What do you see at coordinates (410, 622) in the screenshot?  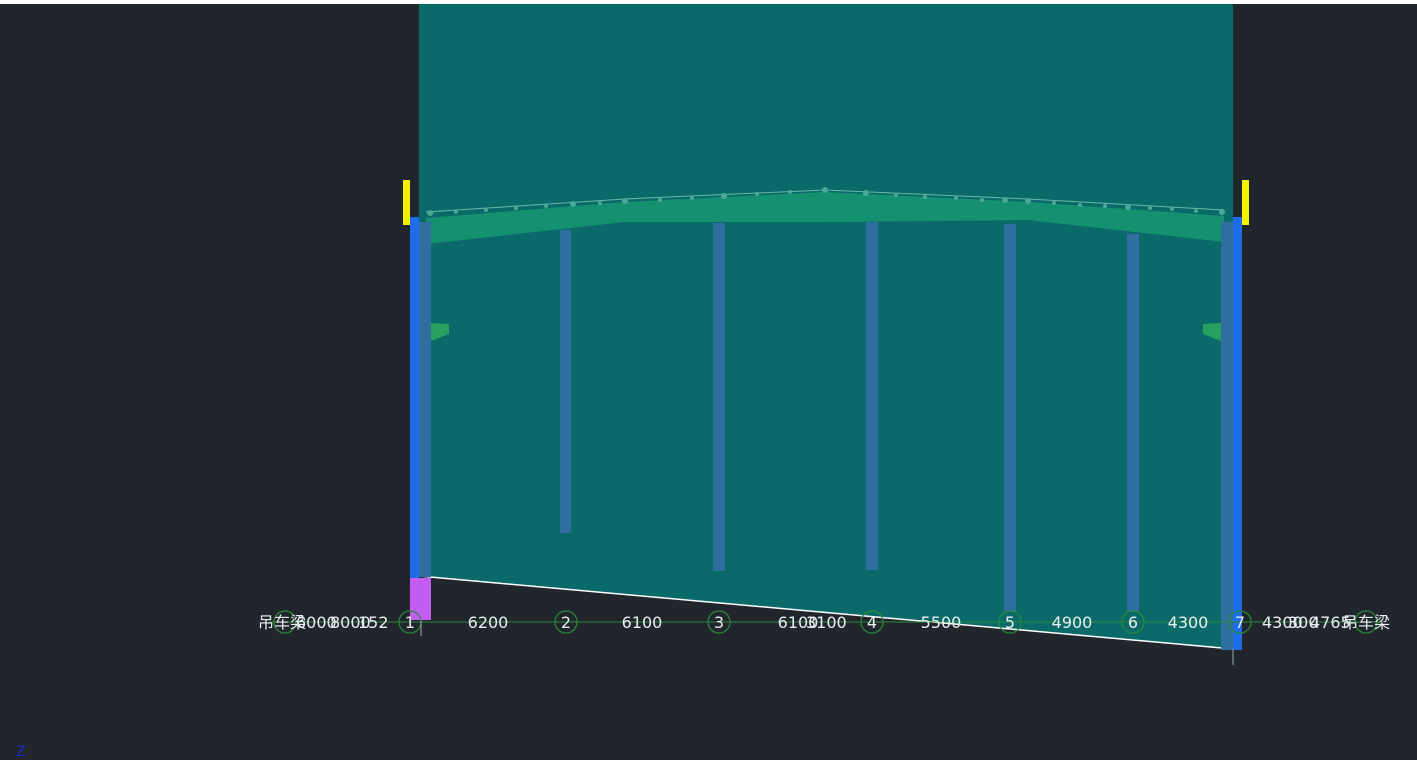 I see `grid-bubble-label: 1` at bounding box center [410, 622].